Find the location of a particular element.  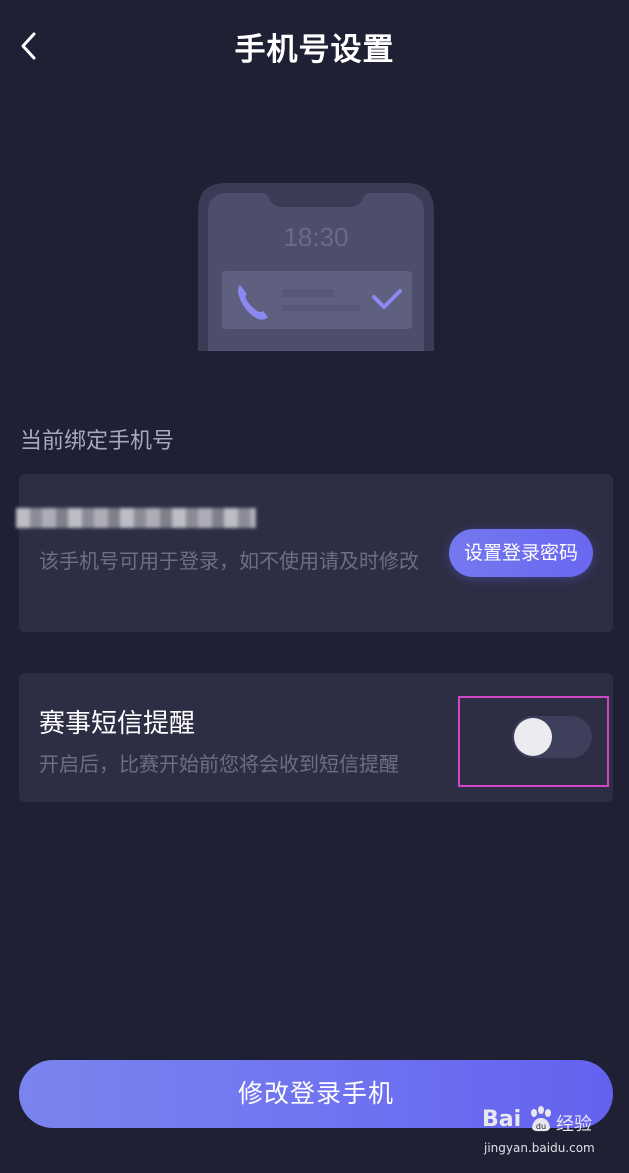

page-title: 手机号设置 is located at coordinates (314, 50).